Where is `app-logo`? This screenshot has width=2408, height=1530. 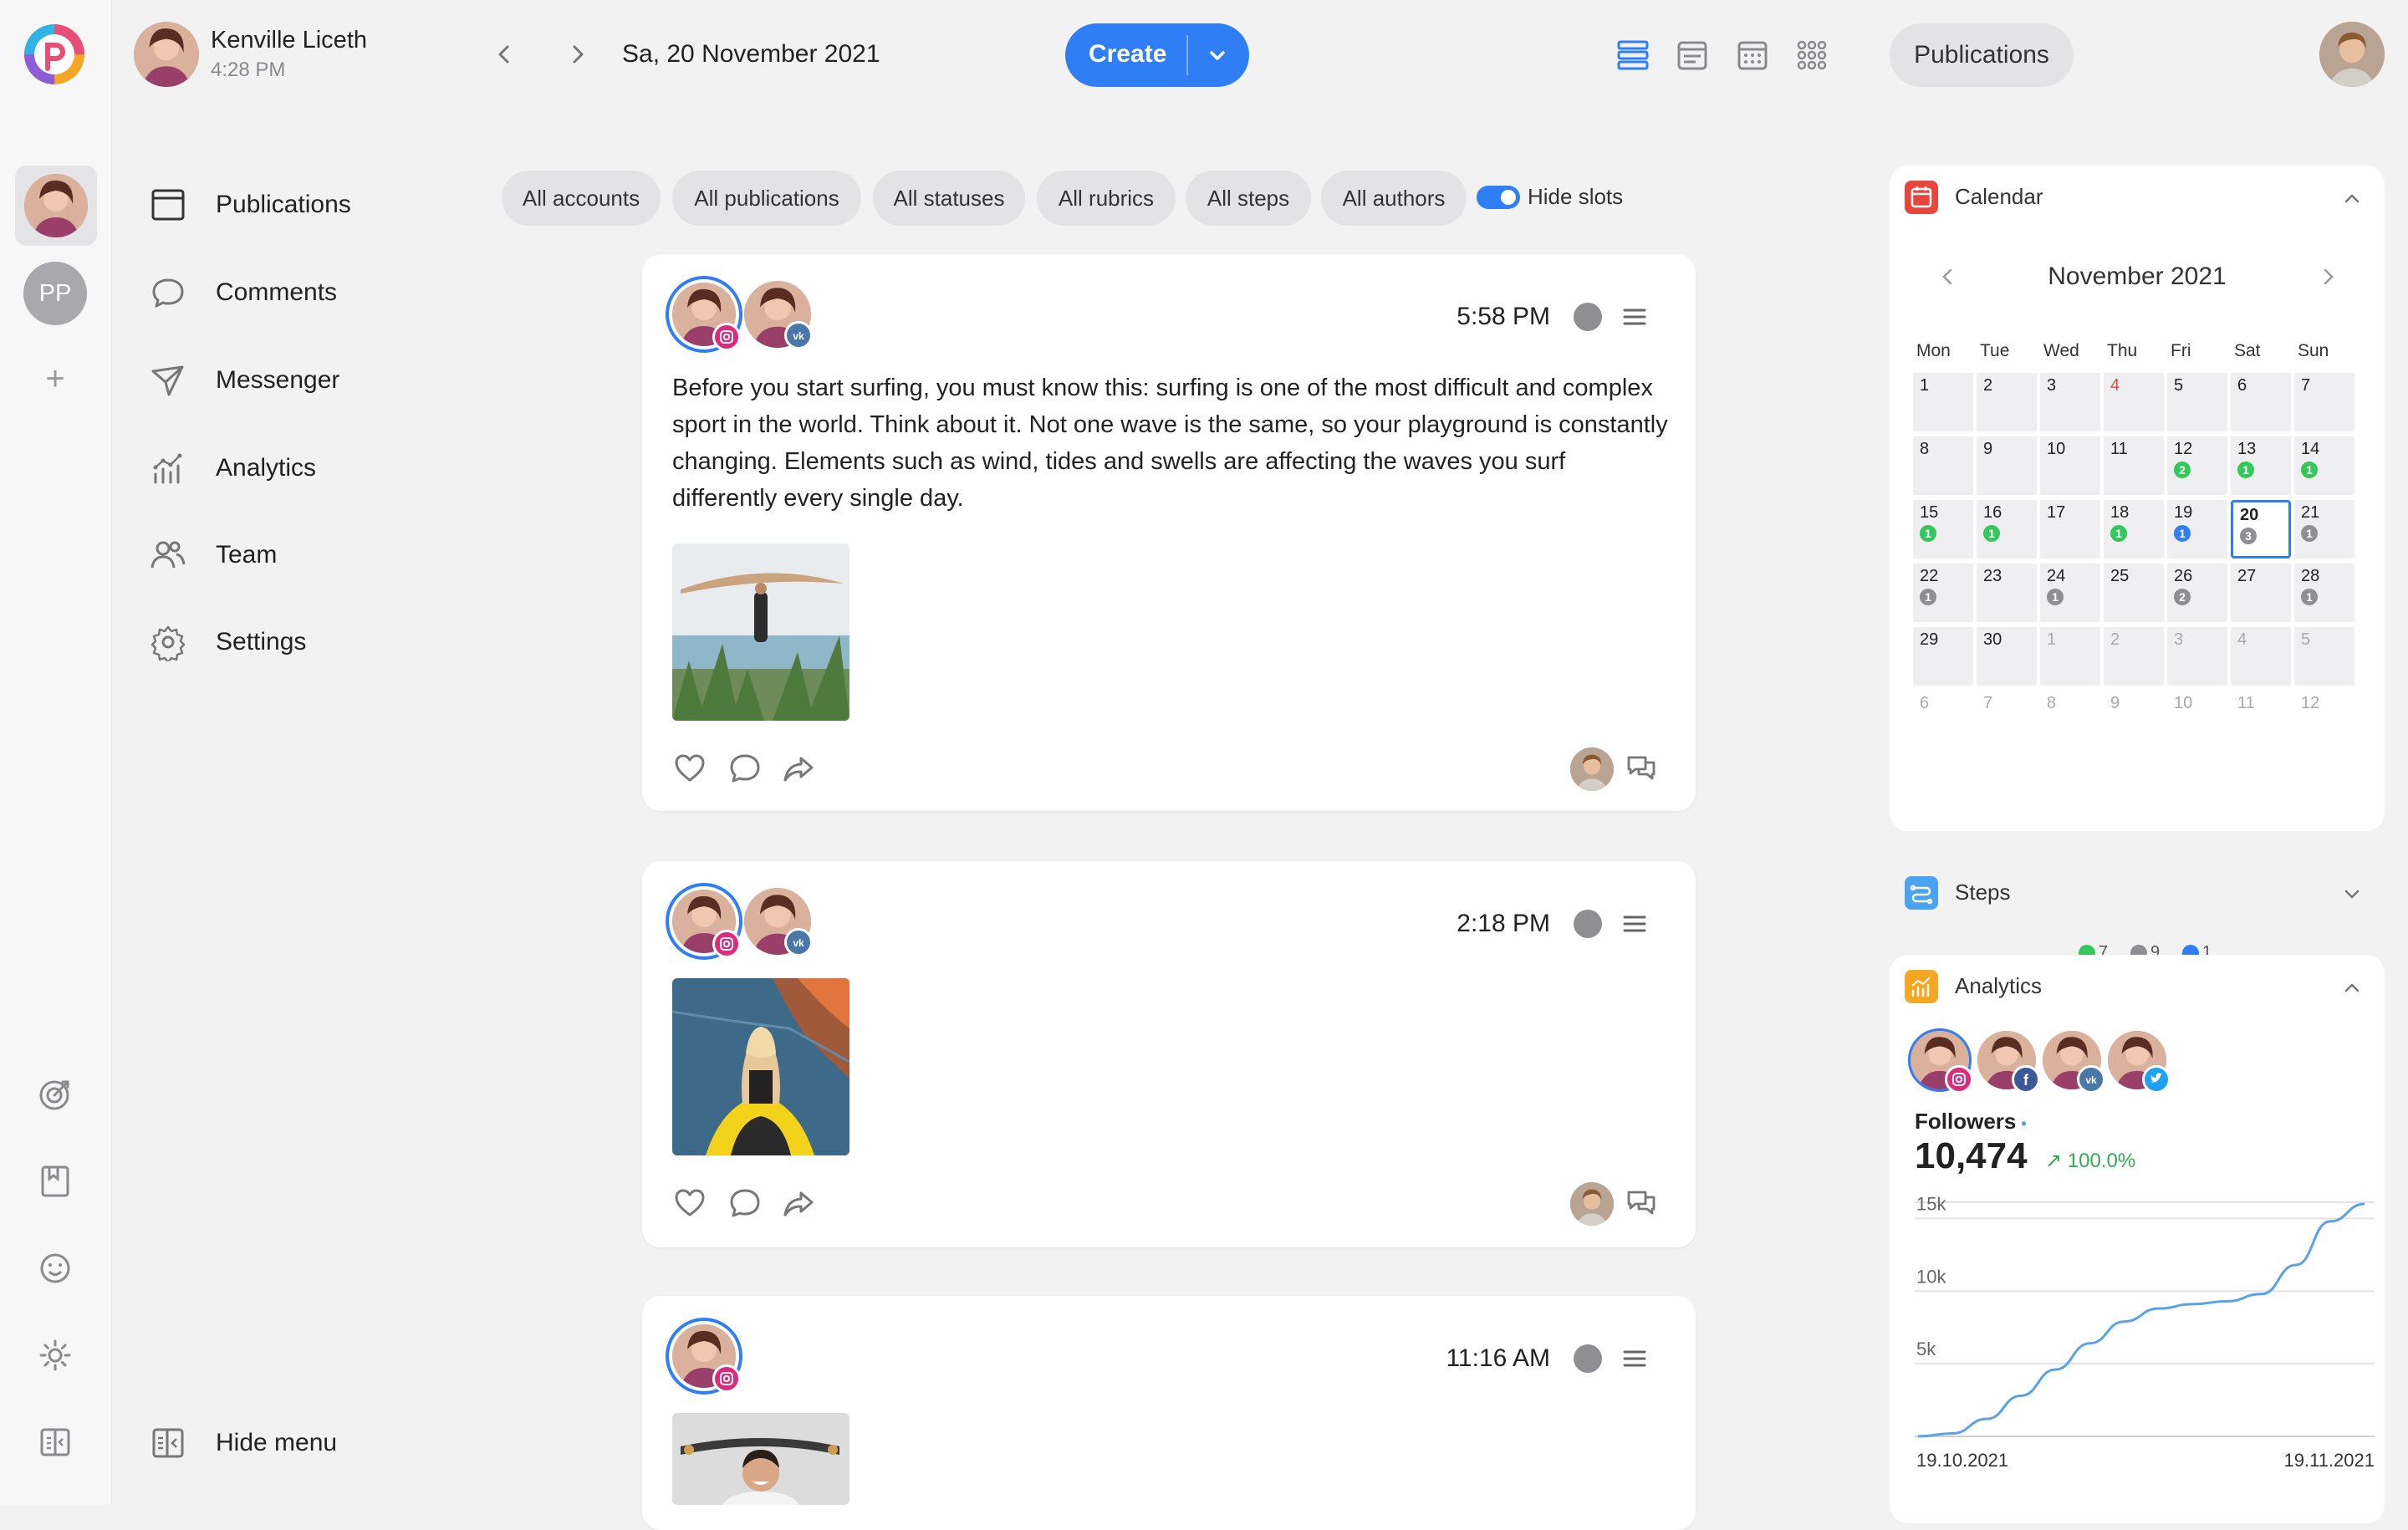 app-logo is located at coordinates (54, 54).